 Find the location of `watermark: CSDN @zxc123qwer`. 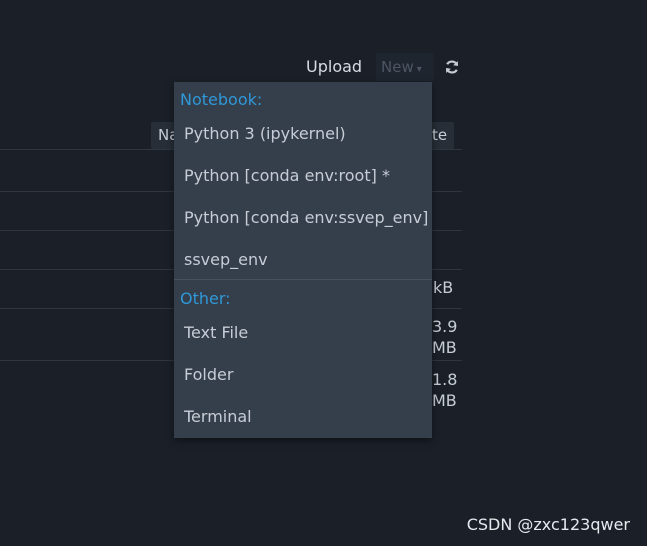

watermark: CSDN @zxc123qwer is located at coordinates (548, 524).